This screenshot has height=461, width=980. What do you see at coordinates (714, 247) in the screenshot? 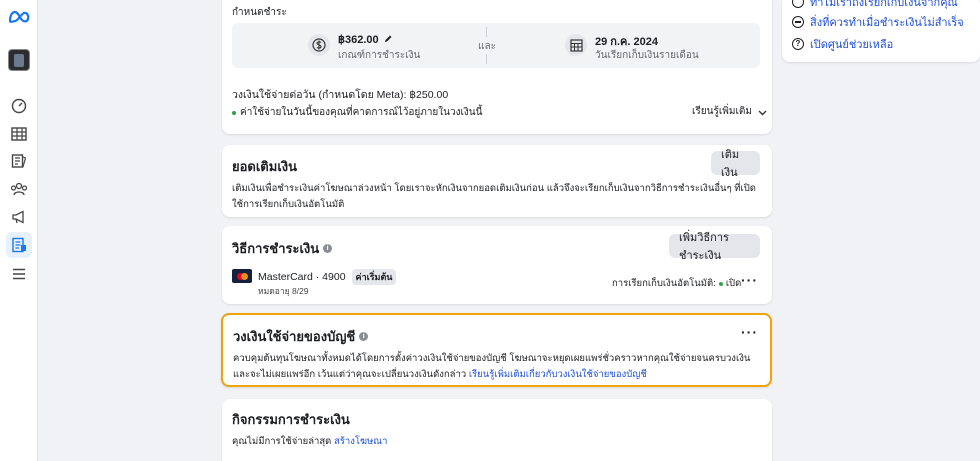
I see `add-payment-method-button: เพิ่มวิธีการชำระเงิน` at bounding box center [714, 247].